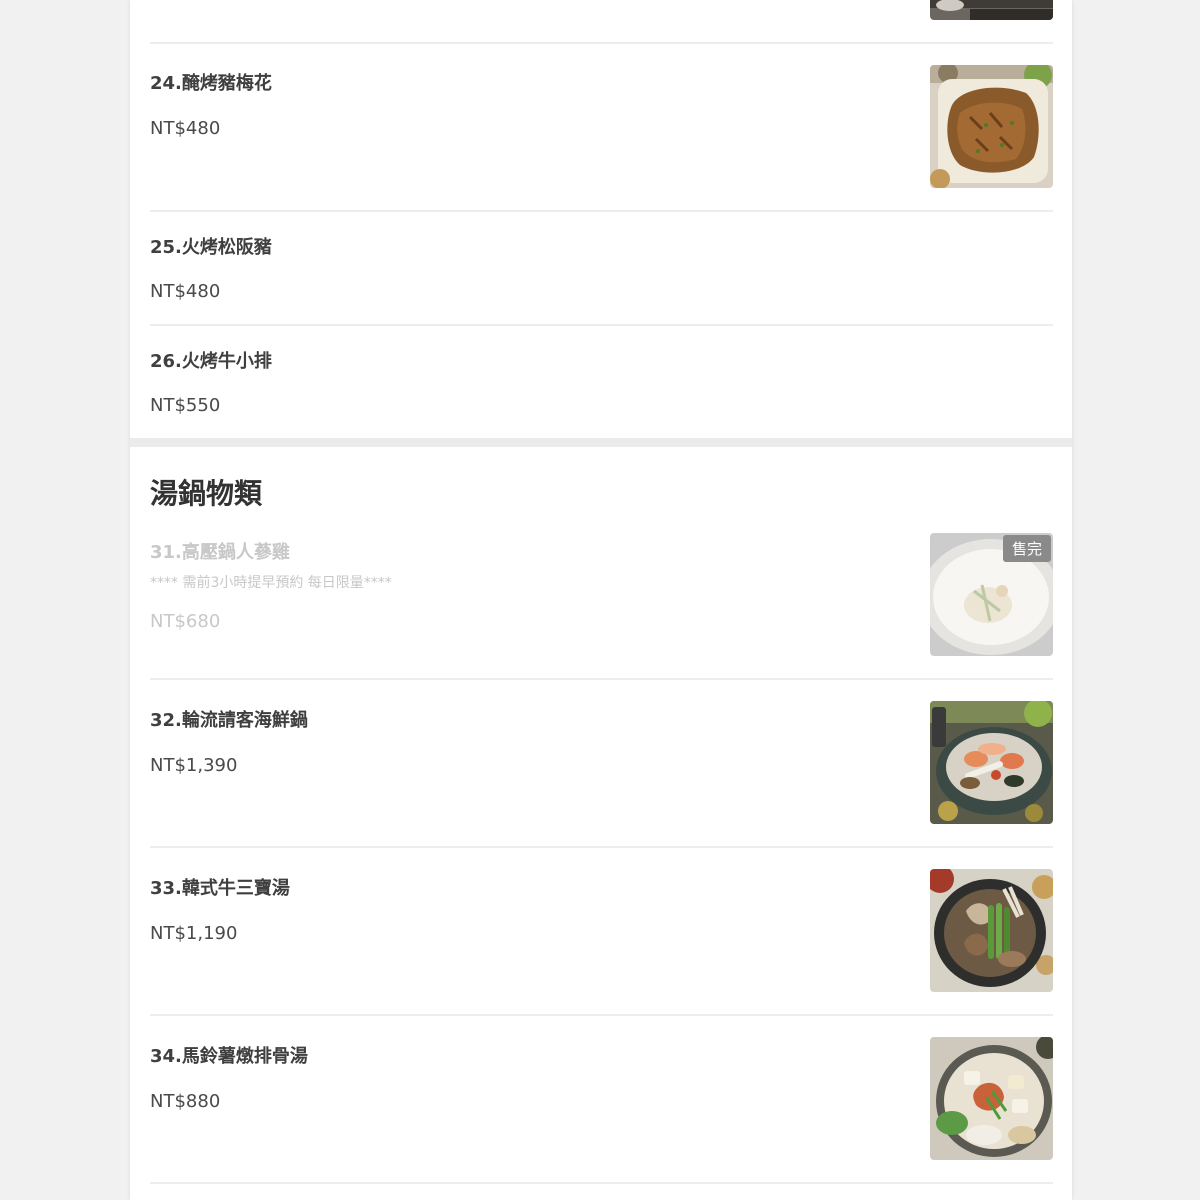  What do you see at coordinates (601, 442) in the screenshot?
I see `section-divider` at bounding box center [601, 442].